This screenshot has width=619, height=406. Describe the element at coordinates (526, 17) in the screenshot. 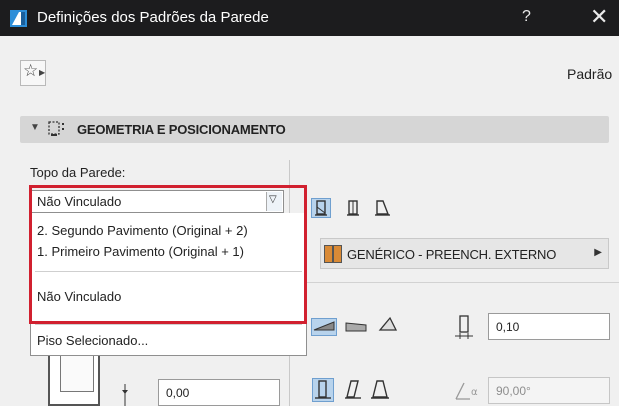

I see `help-button: ?` at that location.